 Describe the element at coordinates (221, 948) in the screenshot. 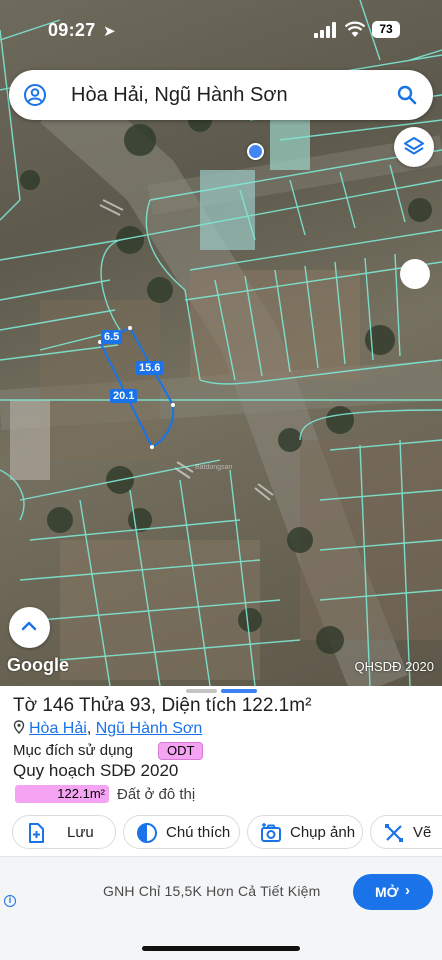

I see `home-indicator` at that location.